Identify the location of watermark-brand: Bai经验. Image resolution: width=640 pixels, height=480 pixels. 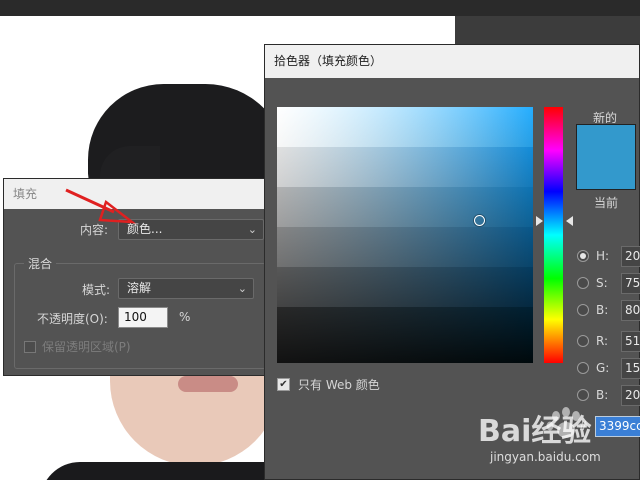
(535, 431).